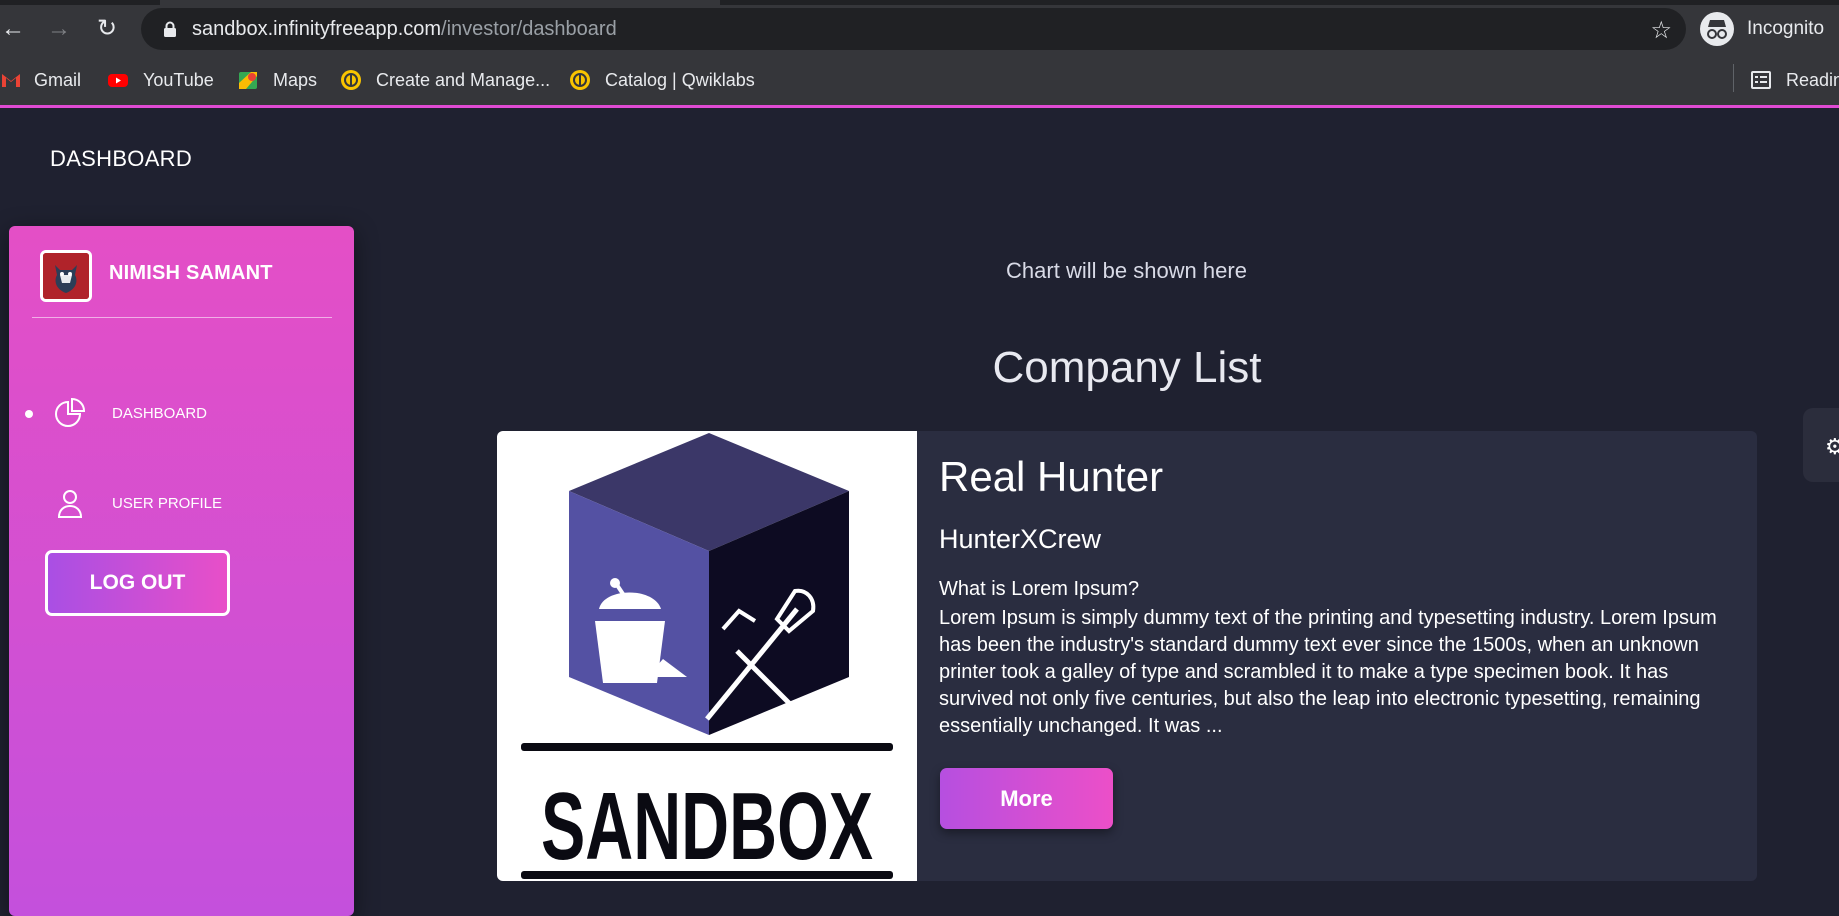 This screenshot has width=1839, height=916. I want to click on back-icon: ←, so click(13, 29).